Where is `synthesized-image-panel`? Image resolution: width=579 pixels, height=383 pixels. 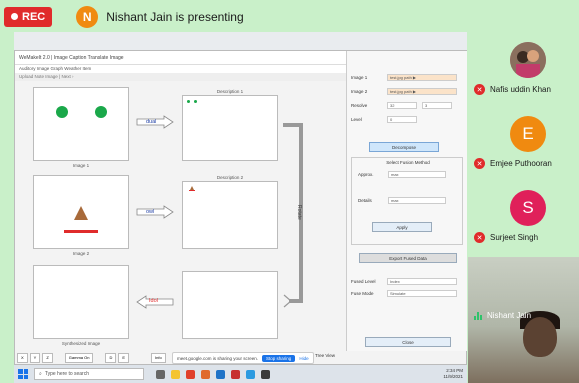
synthesized-image-panel is located at coordinates (81, 302).